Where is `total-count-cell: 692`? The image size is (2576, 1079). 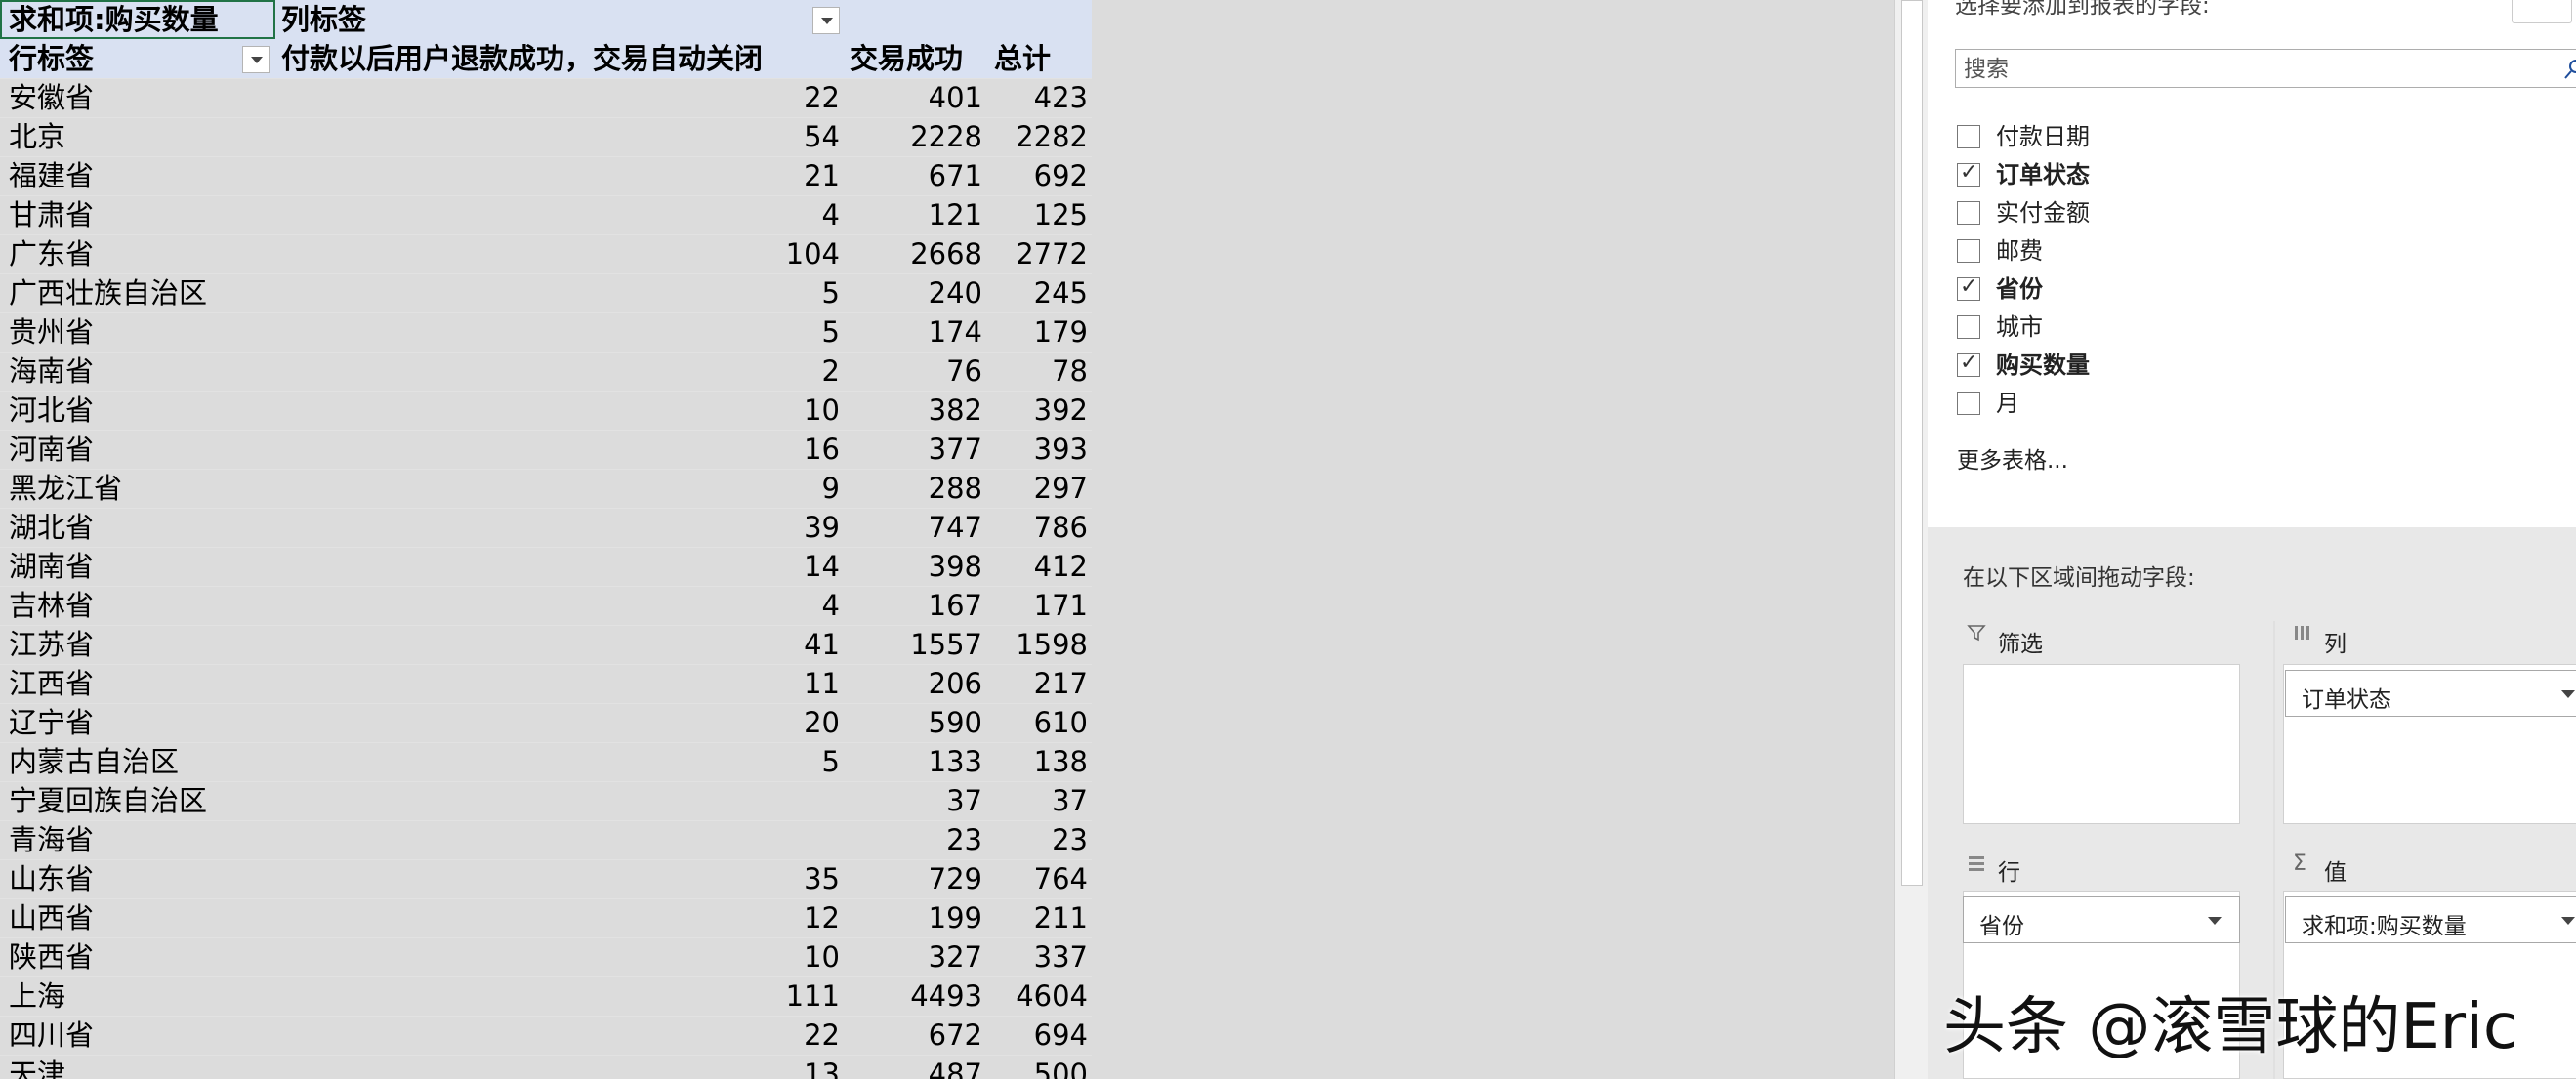 total-count-cell: 692 is located at coordinates (544, 175).